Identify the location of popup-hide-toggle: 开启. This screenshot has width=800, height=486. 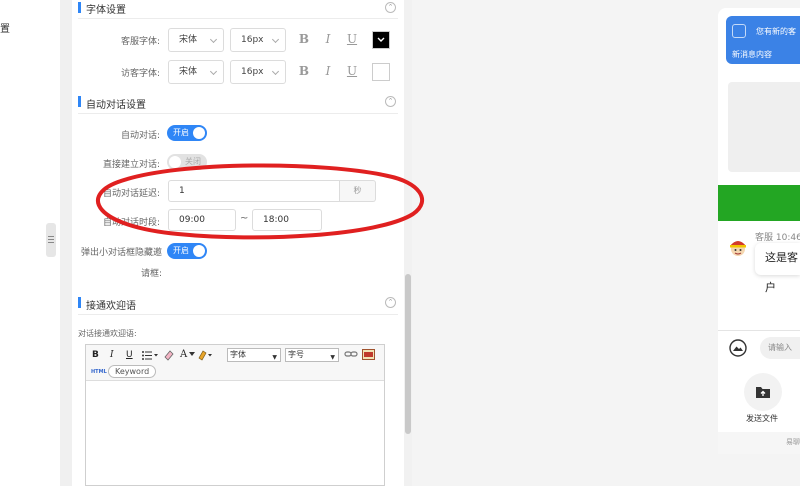
(187, 251).